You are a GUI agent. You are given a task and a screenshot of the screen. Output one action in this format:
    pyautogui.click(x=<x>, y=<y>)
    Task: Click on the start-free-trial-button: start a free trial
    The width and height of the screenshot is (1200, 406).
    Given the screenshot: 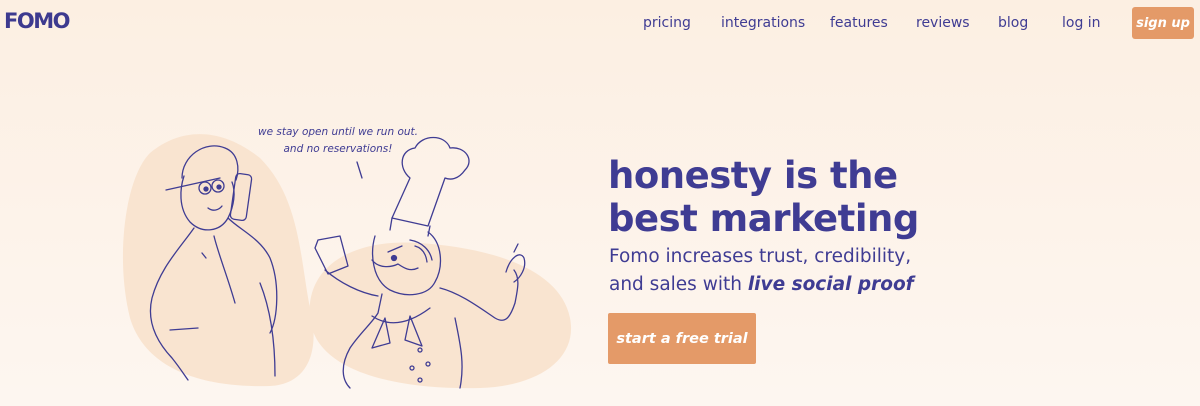 What is the action you would take?
    pyautogui.click(x=682, y=338)
    